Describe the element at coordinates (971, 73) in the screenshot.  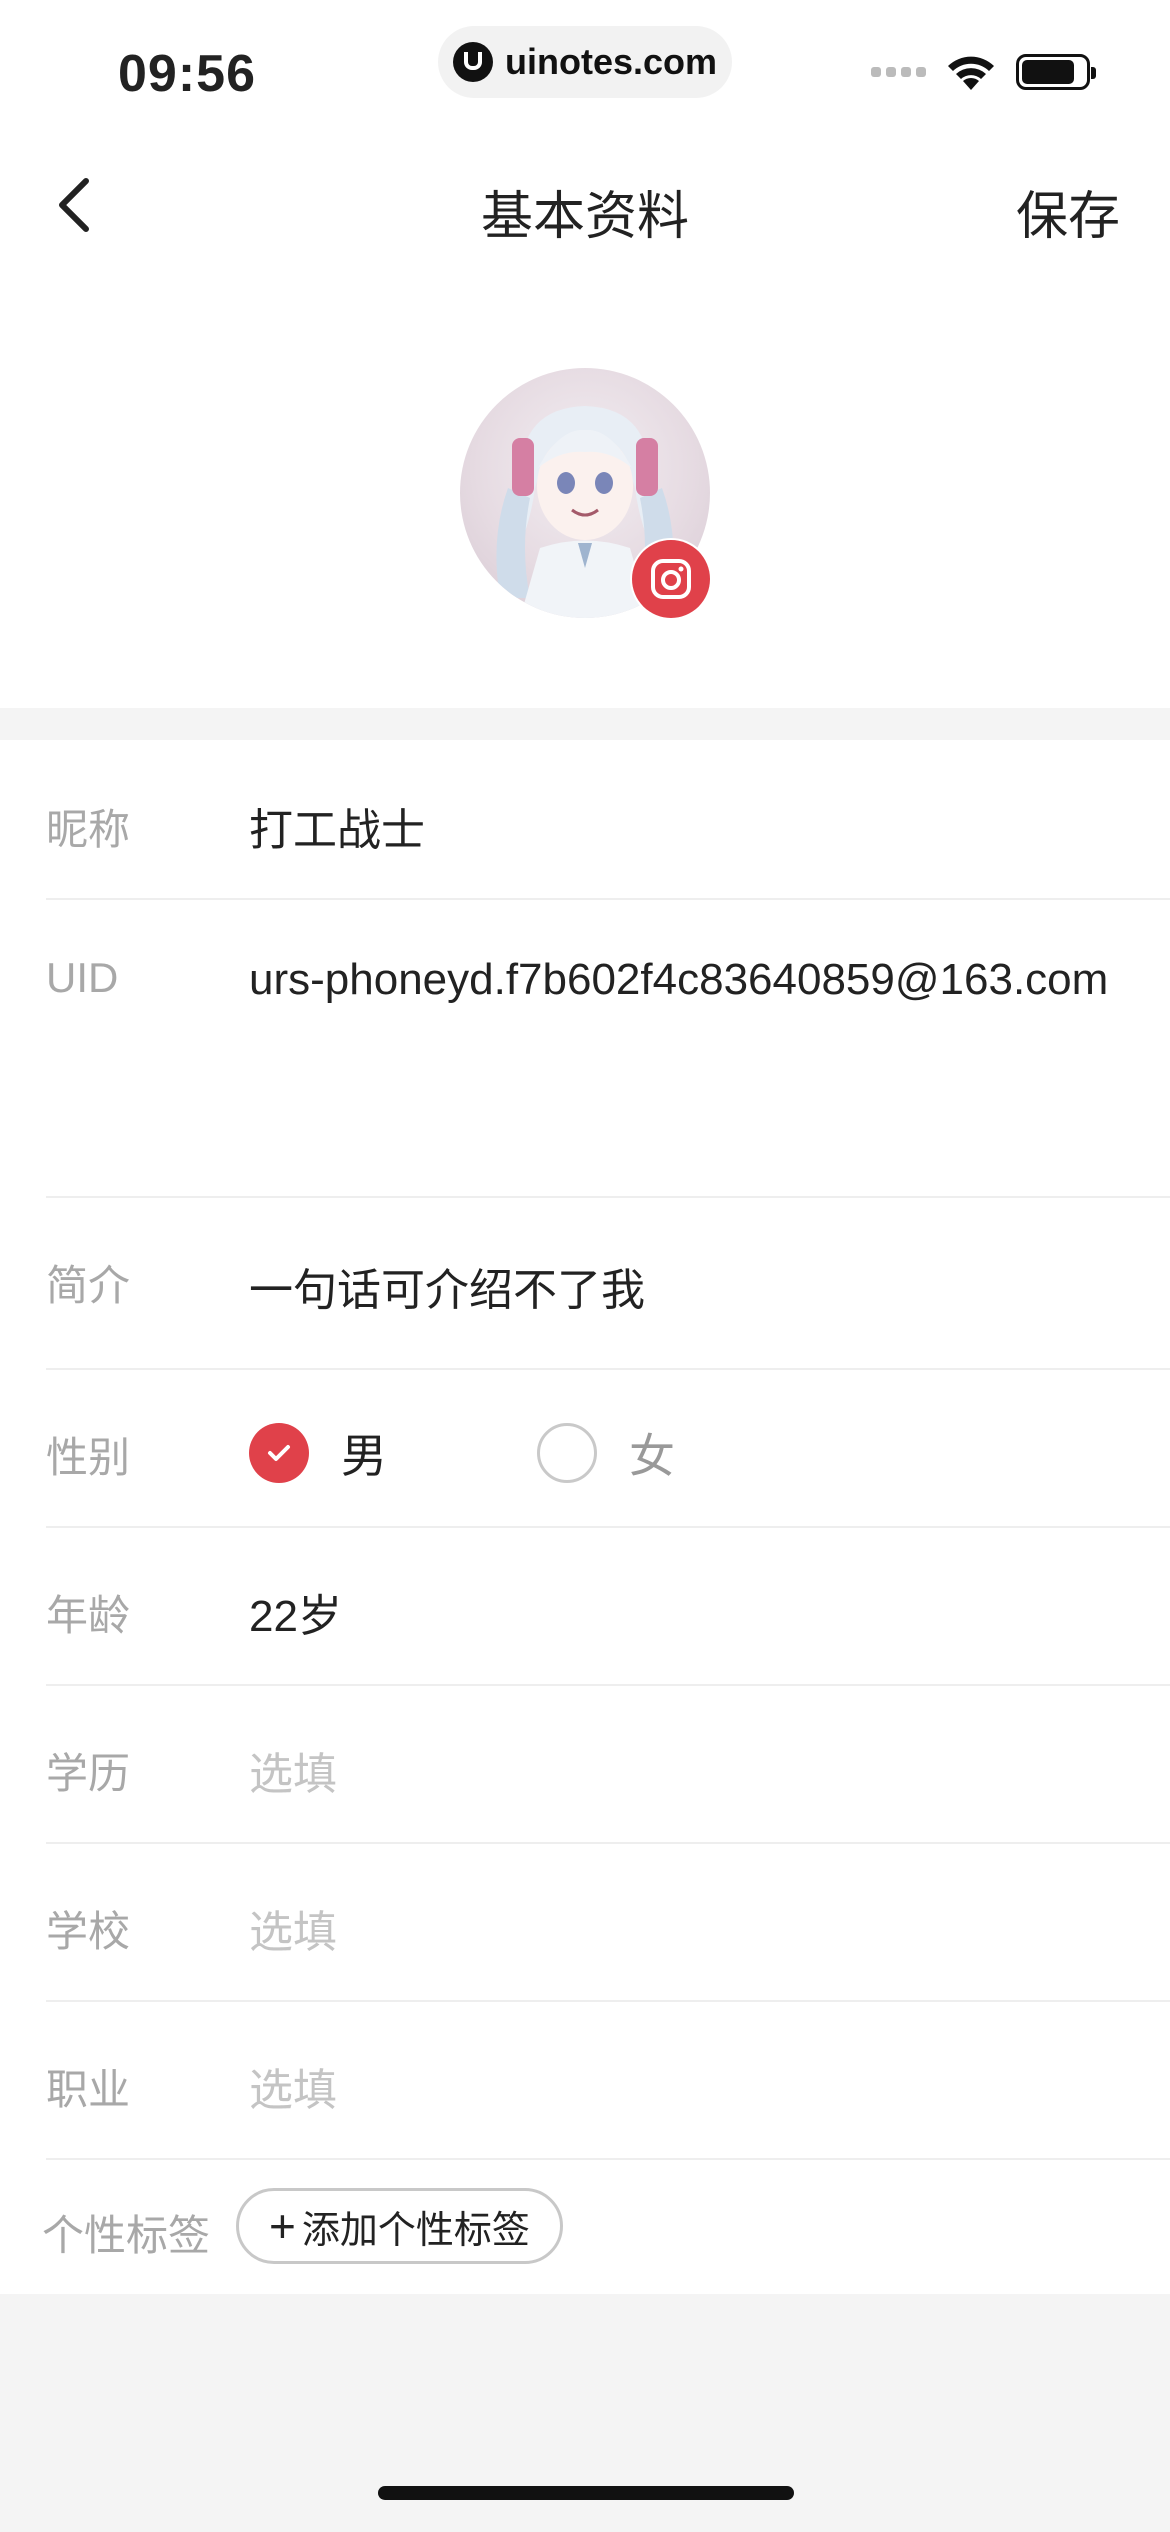
I see `wifi-icon` at that location.